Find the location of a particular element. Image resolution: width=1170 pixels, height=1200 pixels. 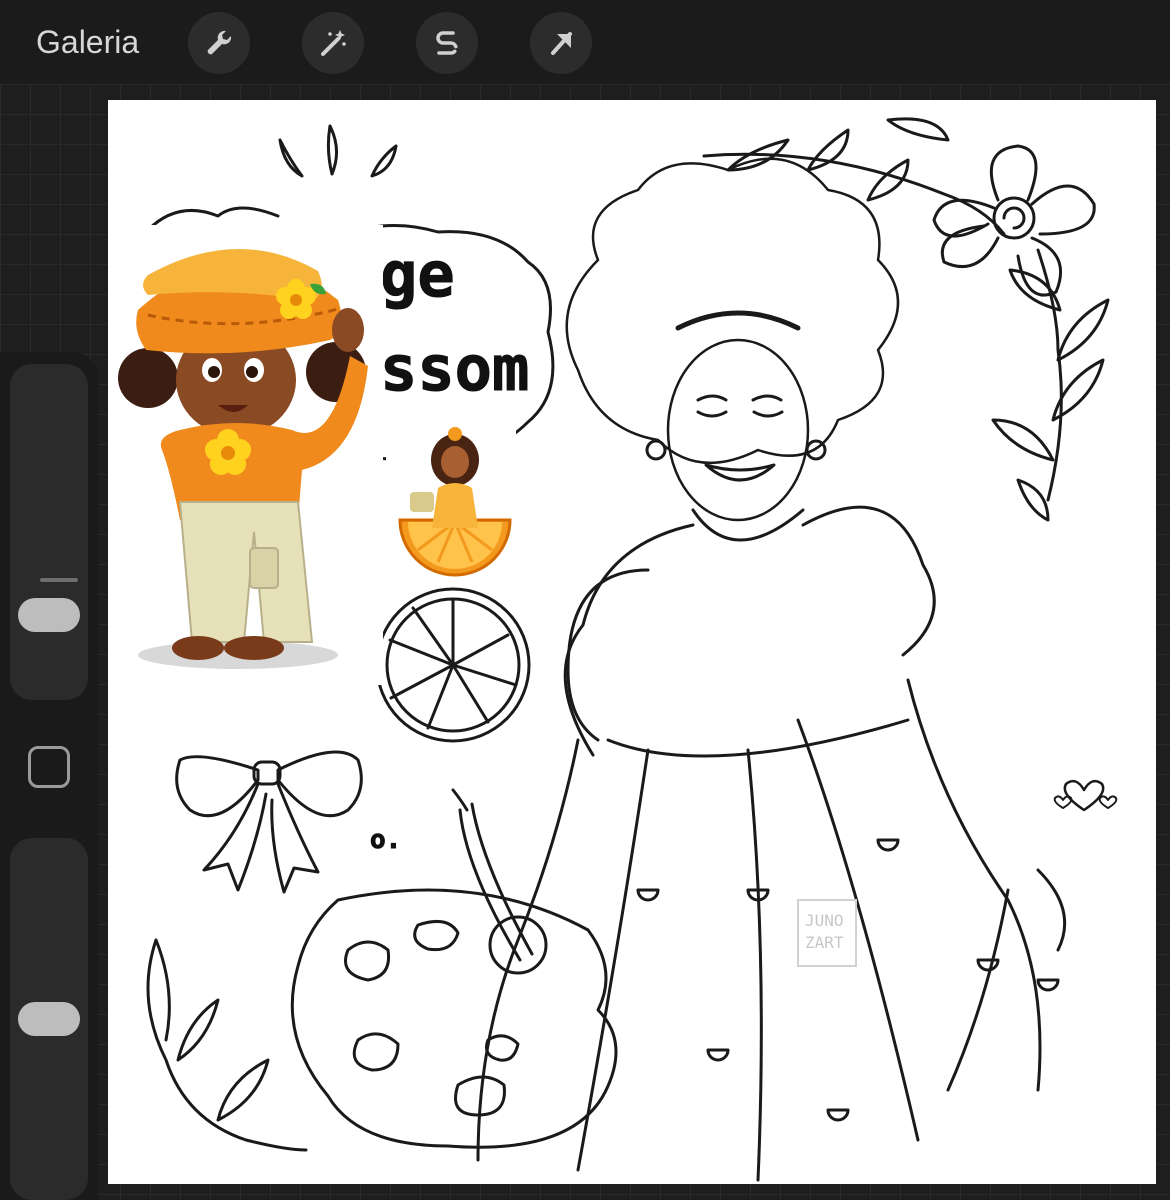

selection-button is located at coordinates (447, 43).